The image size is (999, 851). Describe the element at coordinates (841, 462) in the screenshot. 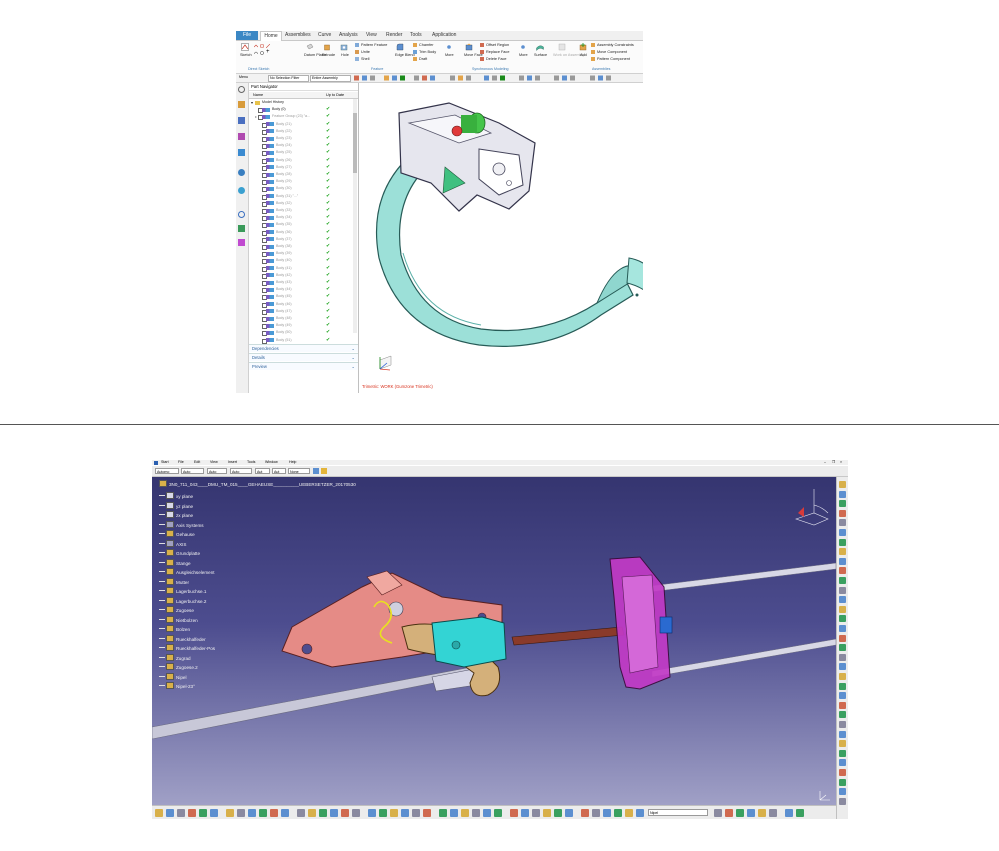

I see `close-icon: ×` at that location.